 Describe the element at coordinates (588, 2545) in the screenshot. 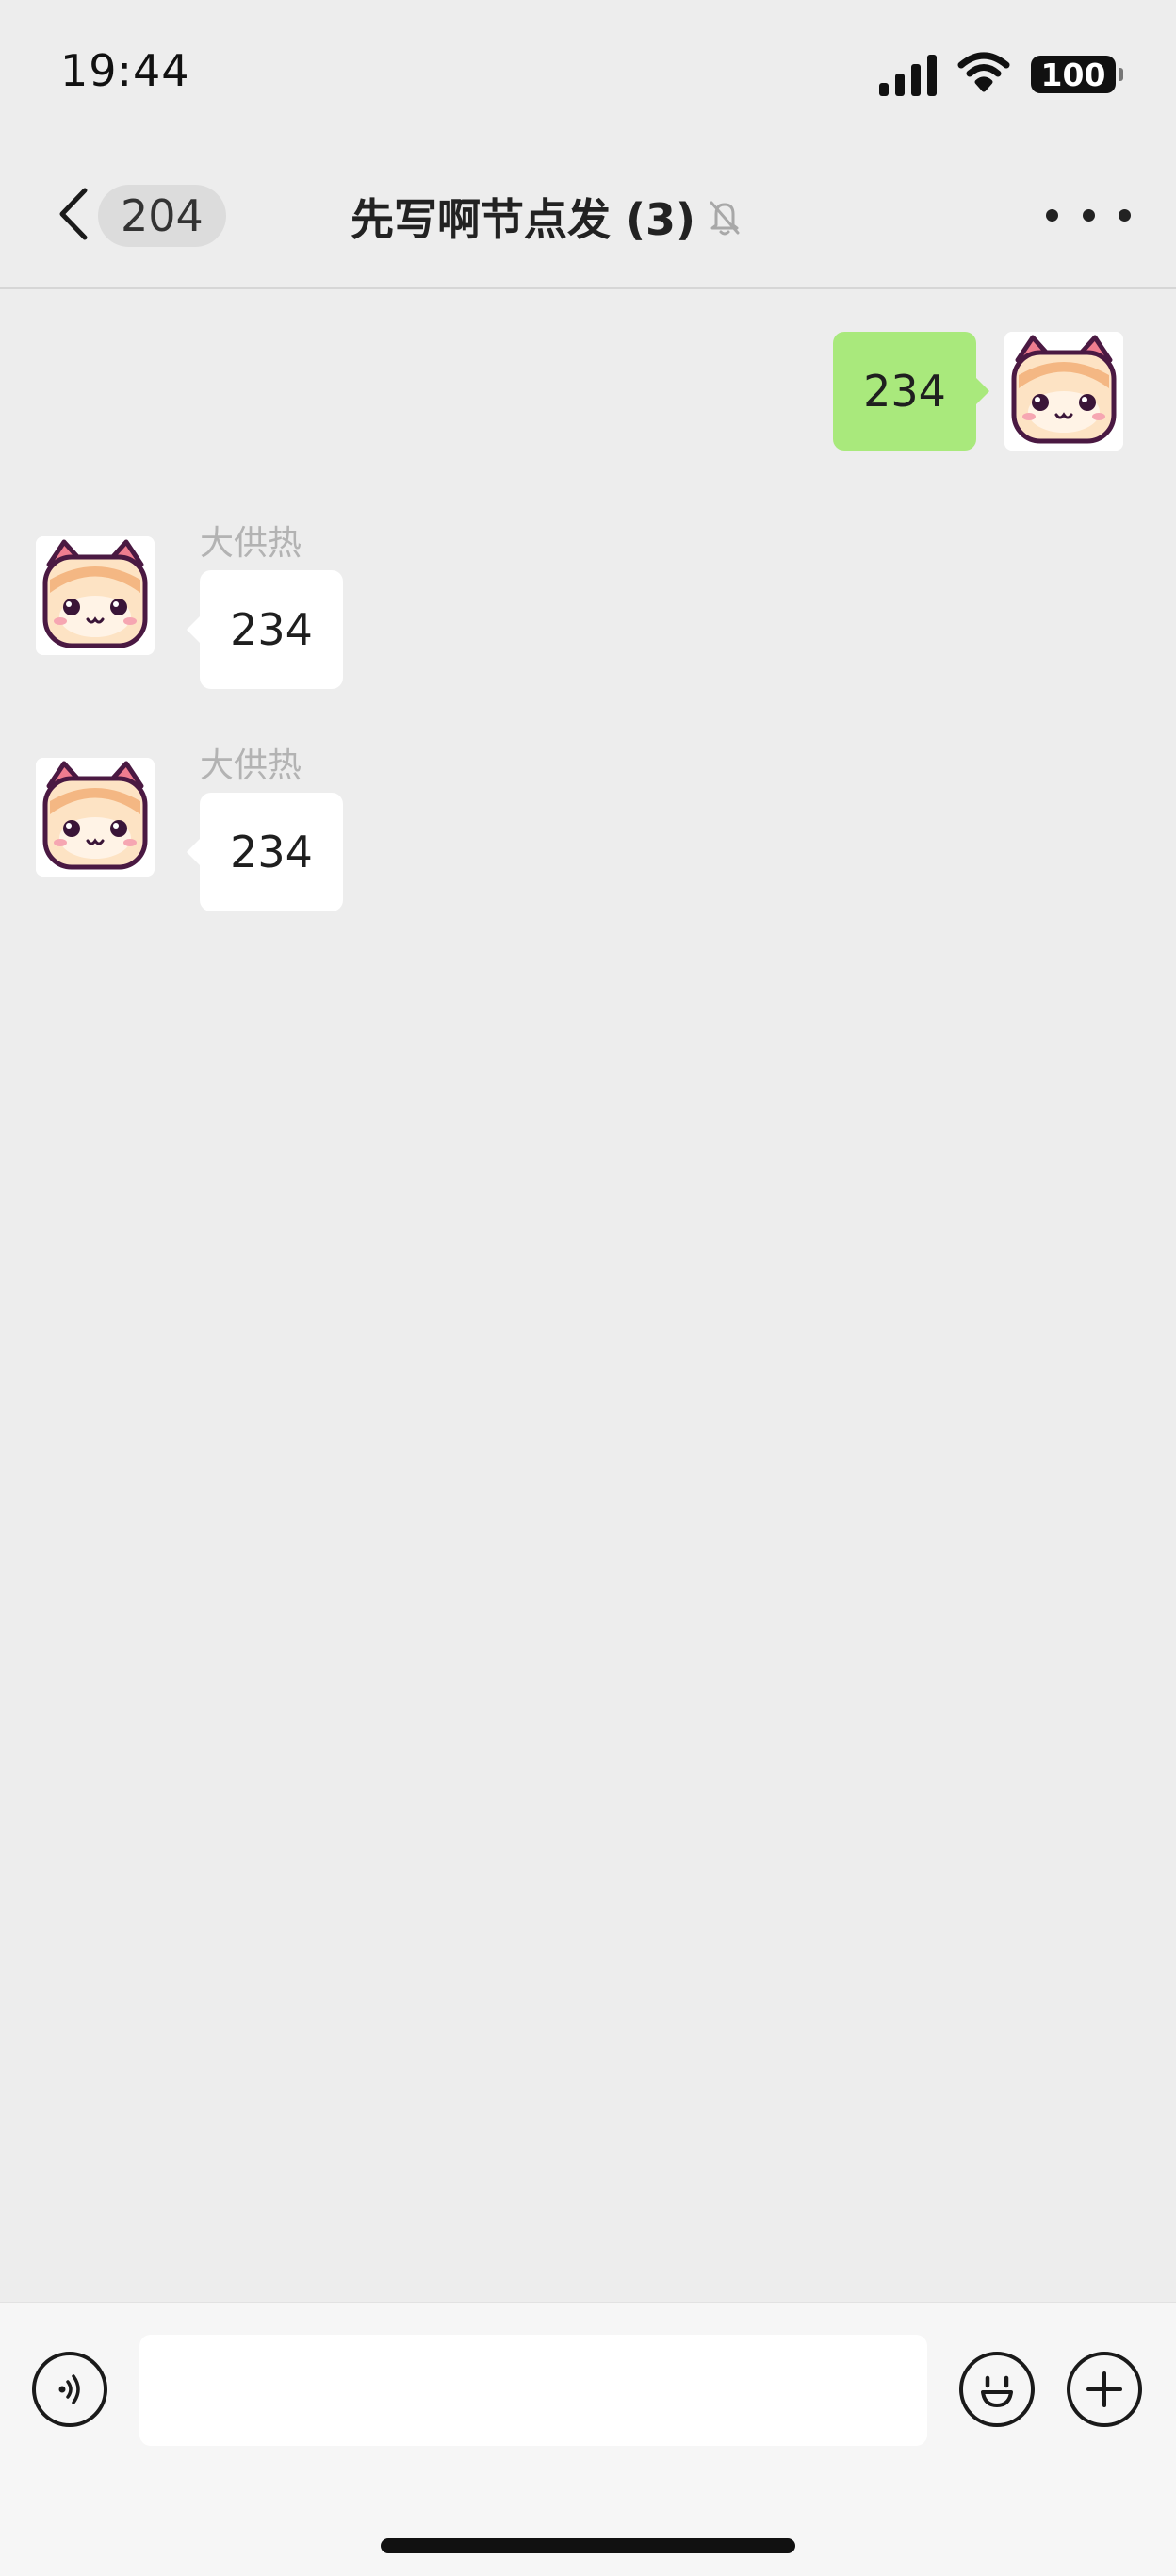

I see `home-indicator` at that location.